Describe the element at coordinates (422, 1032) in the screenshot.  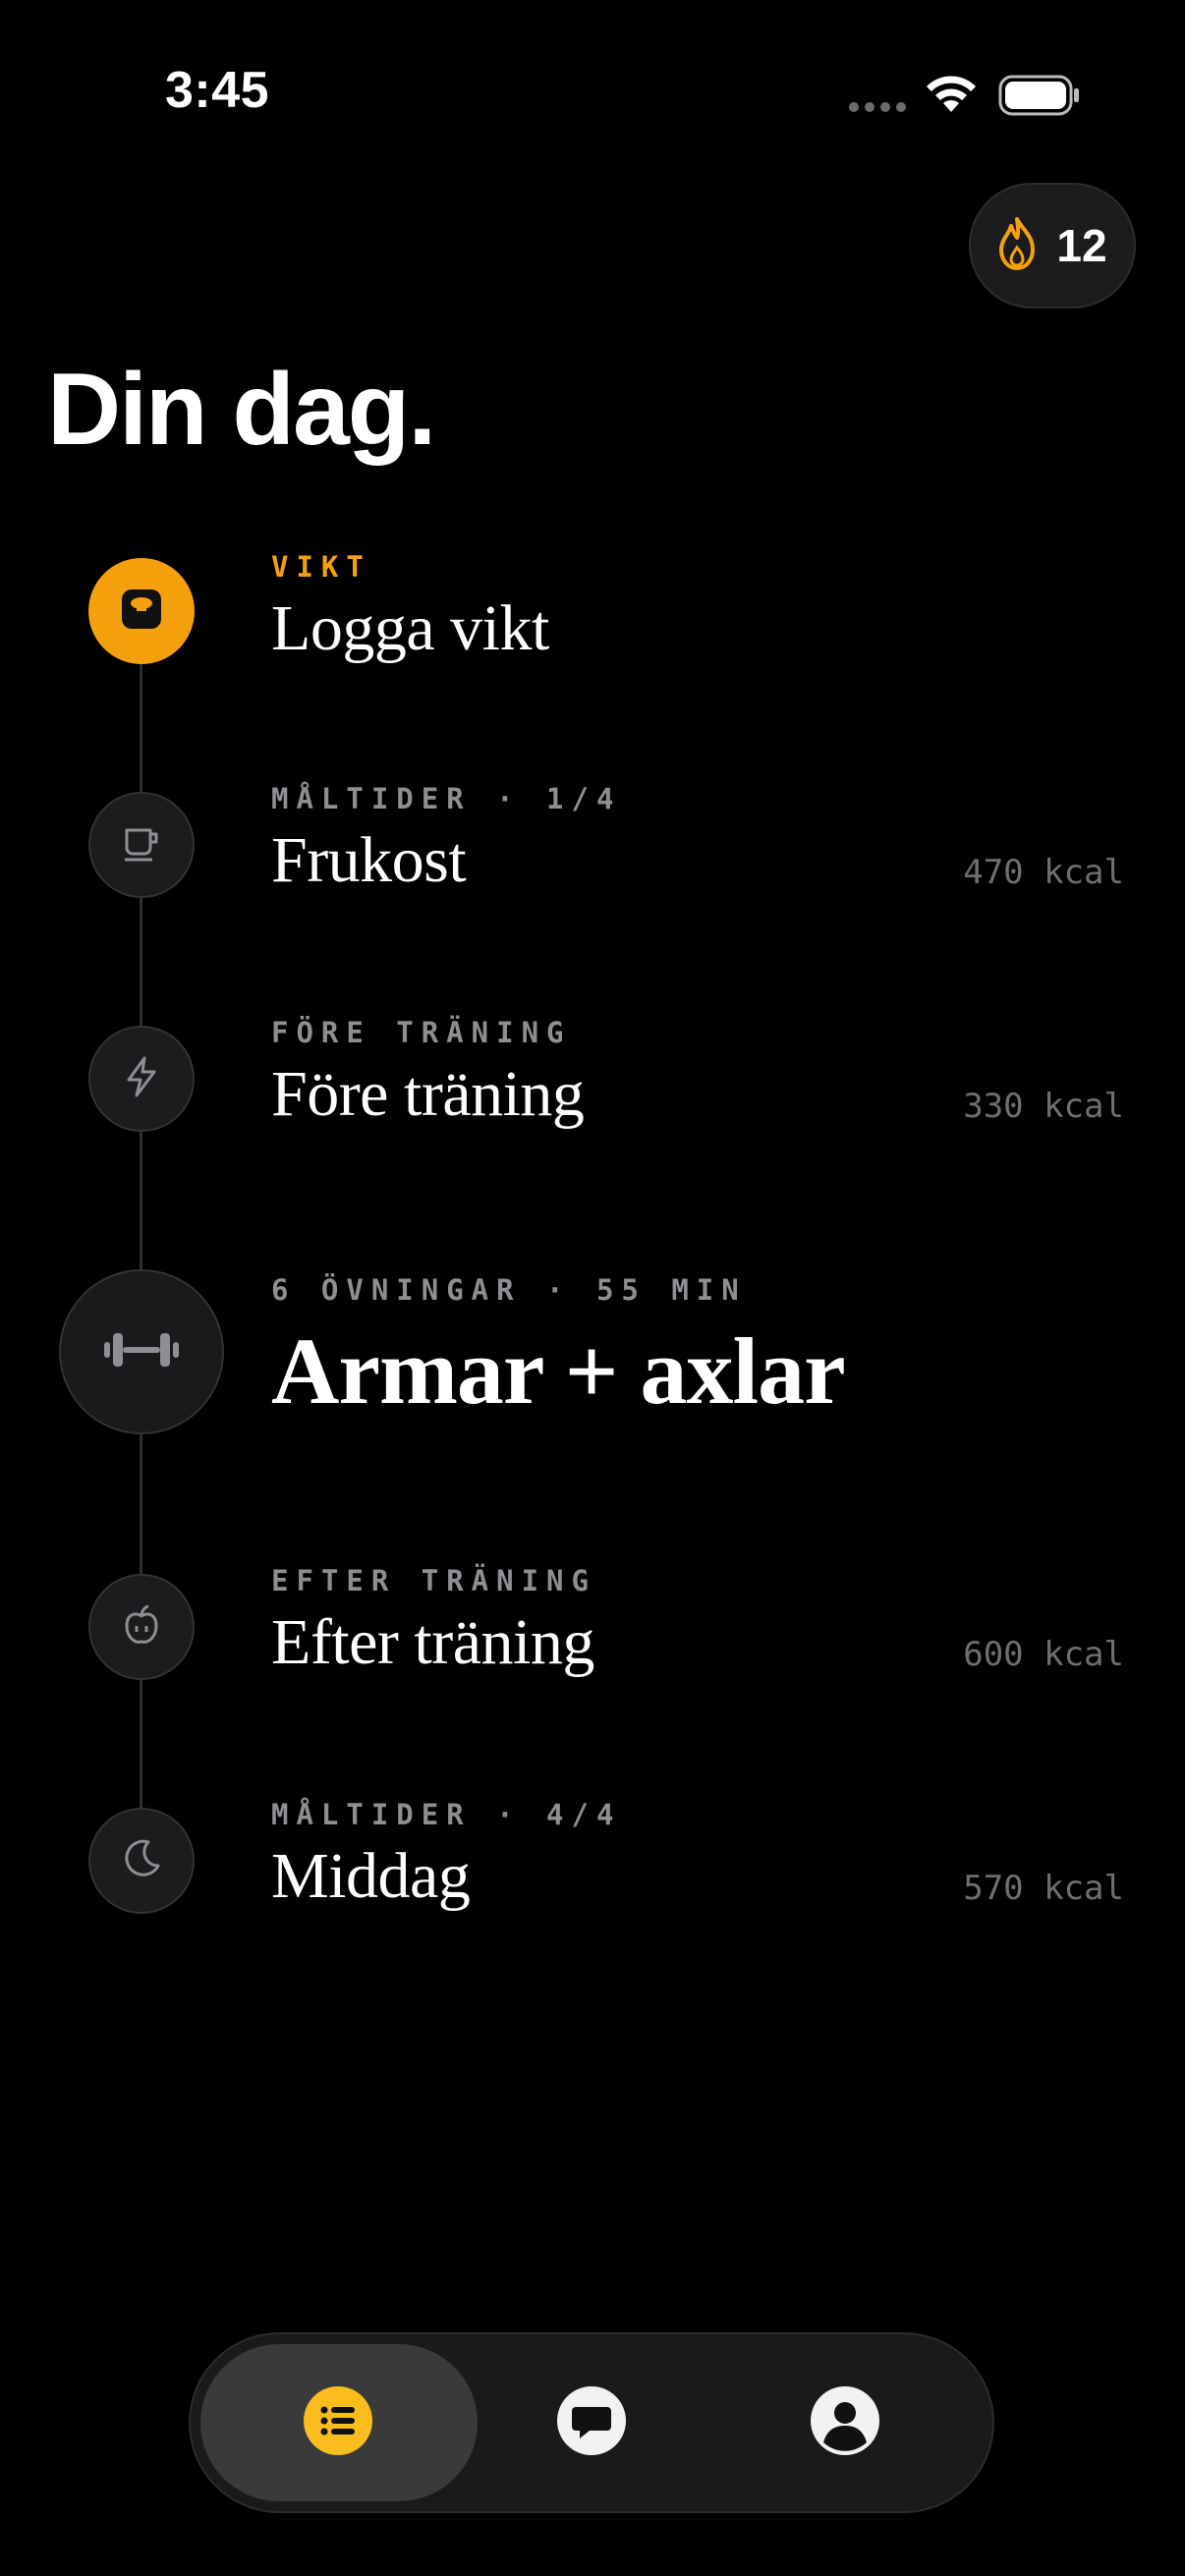
I see `timeline-kicker: FÖRE TRÄNING` at that location.